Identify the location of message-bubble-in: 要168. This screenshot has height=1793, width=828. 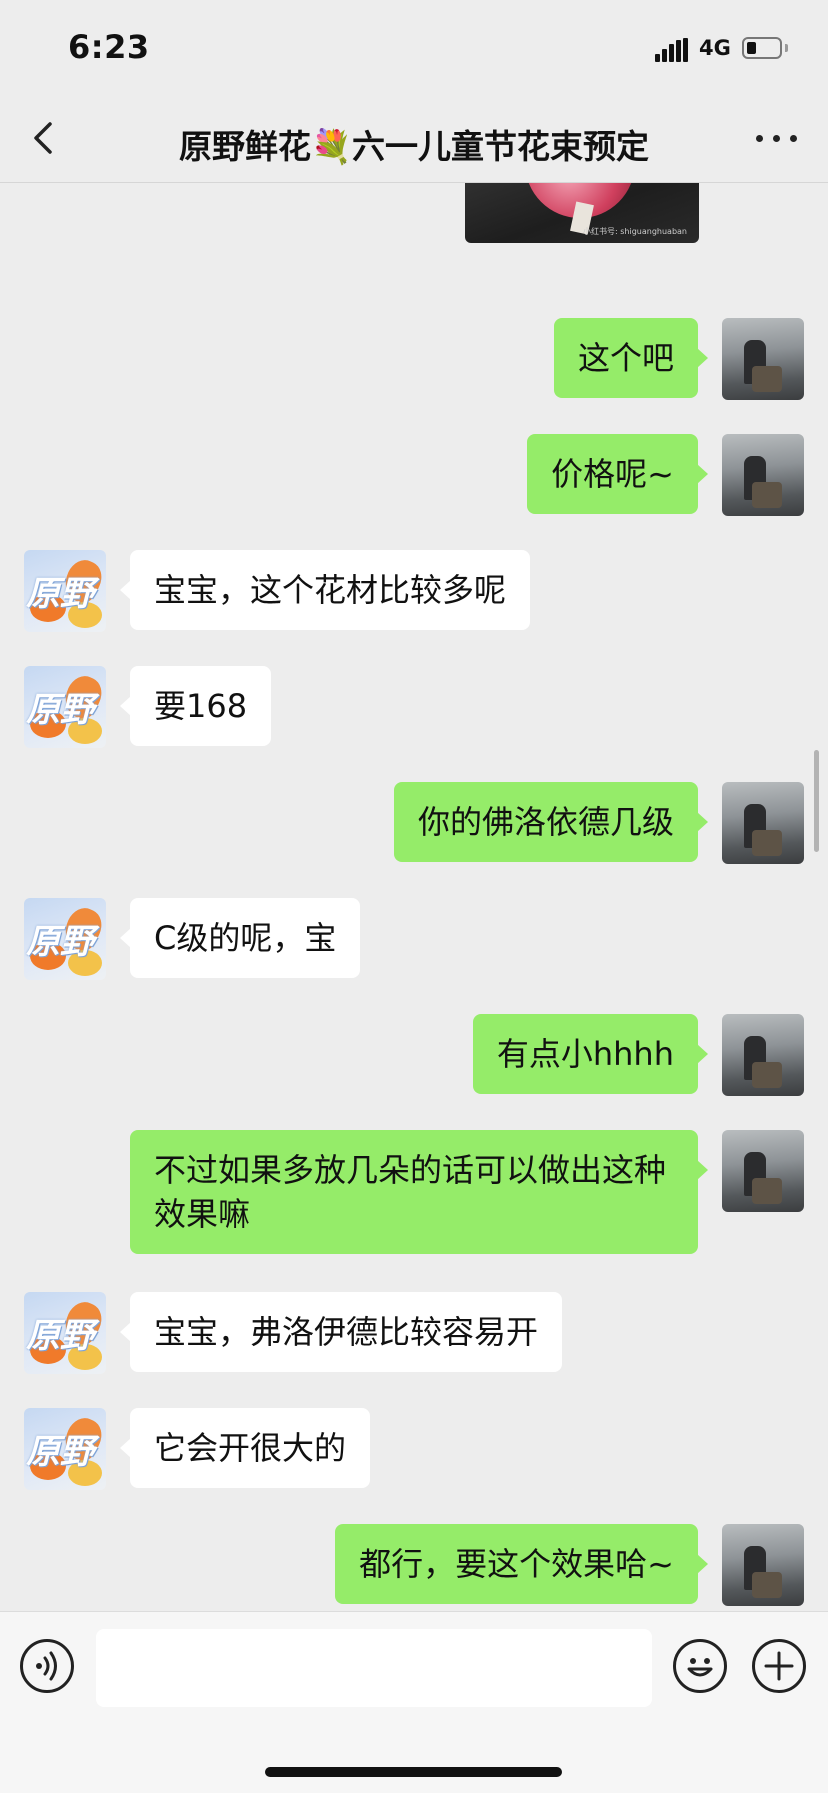
(195, 706).